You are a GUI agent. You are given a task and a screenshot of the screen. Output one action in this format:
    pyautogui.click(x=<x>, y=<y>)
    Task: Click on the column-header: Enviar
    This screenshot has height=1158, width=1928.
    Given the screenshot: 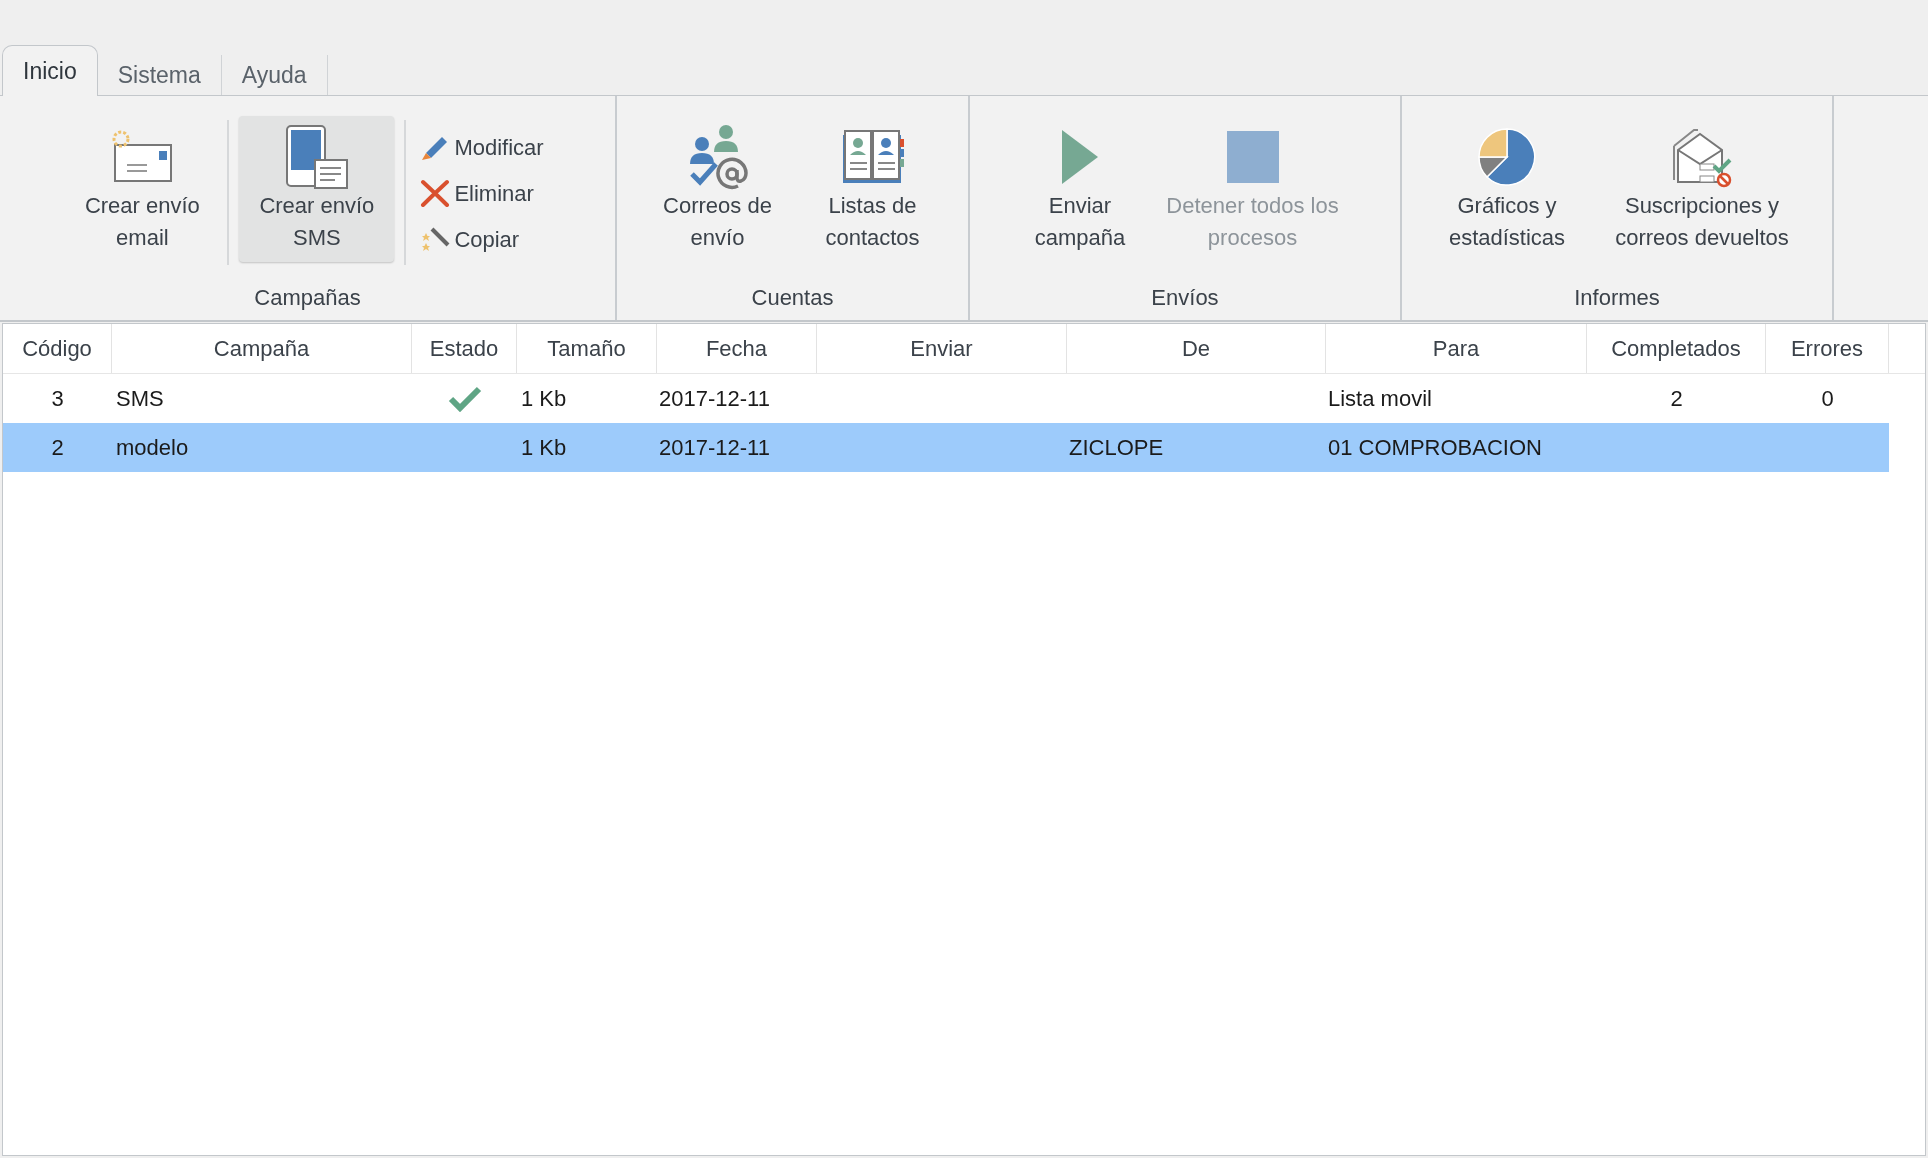 What is the action you would take?
    pyautogui.click(x=942, y=348)
    